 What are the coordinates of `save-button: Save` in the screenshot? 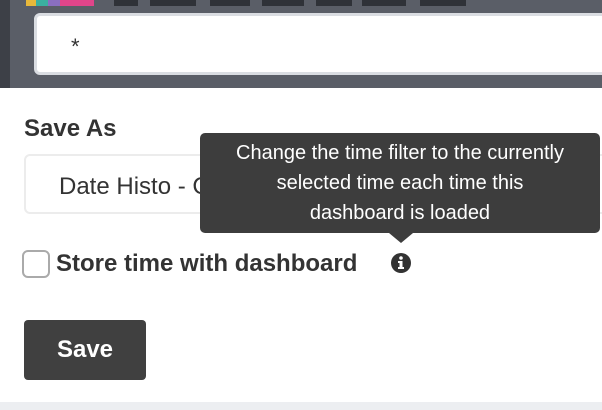 It's located at (85, 350).